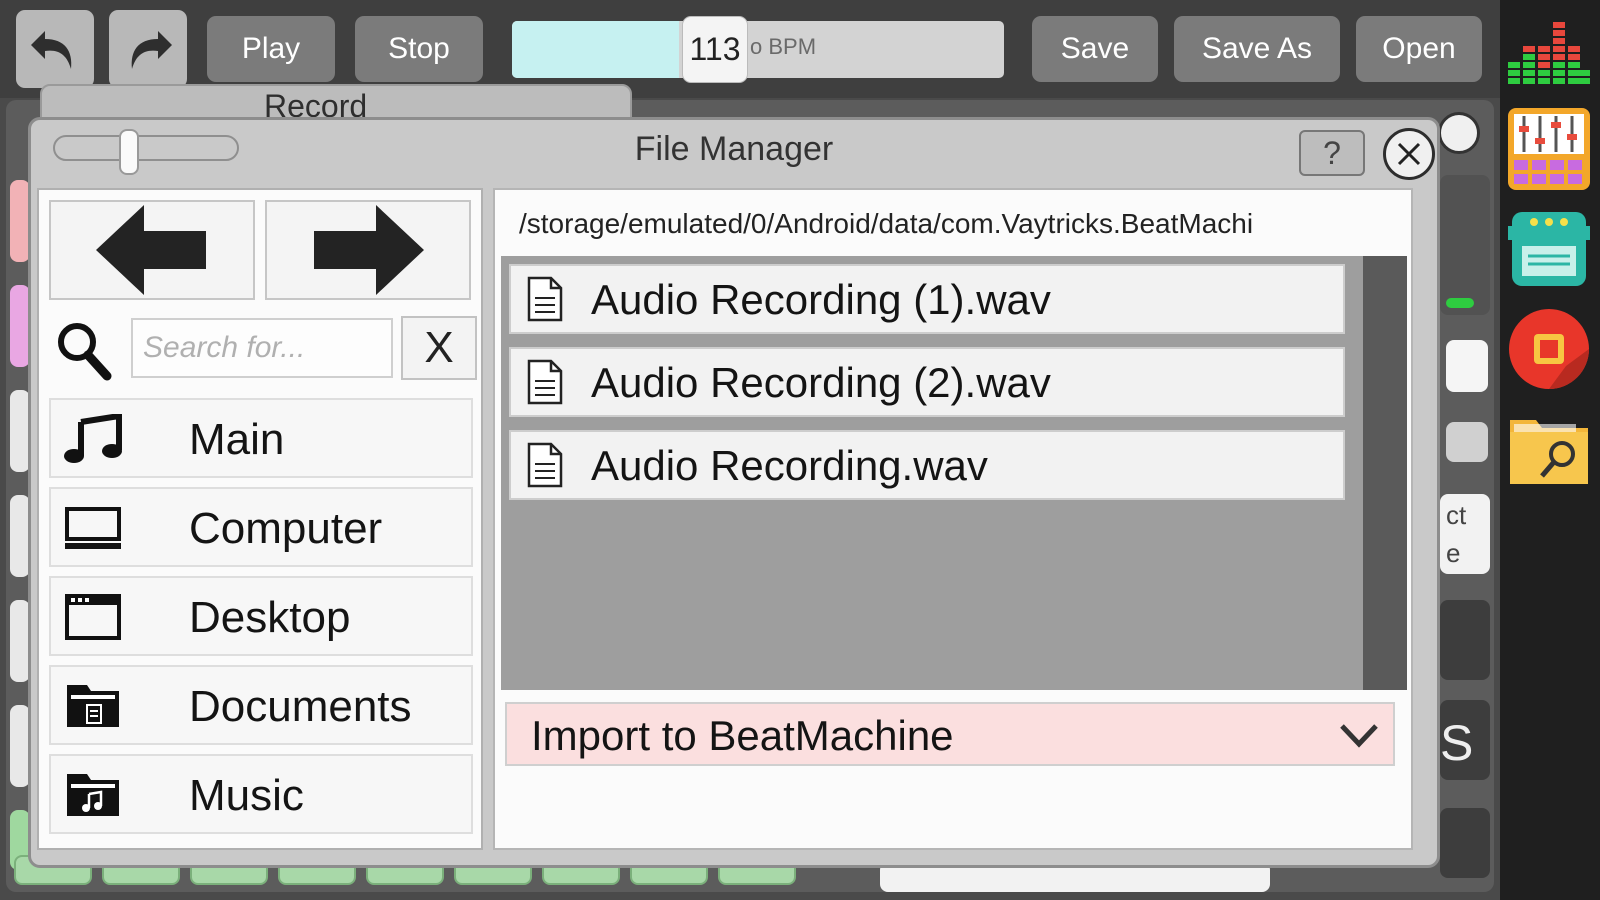  Describe the element at coordinates (93, 795) in the screenshot. I see `music-folder-icon` at that location.